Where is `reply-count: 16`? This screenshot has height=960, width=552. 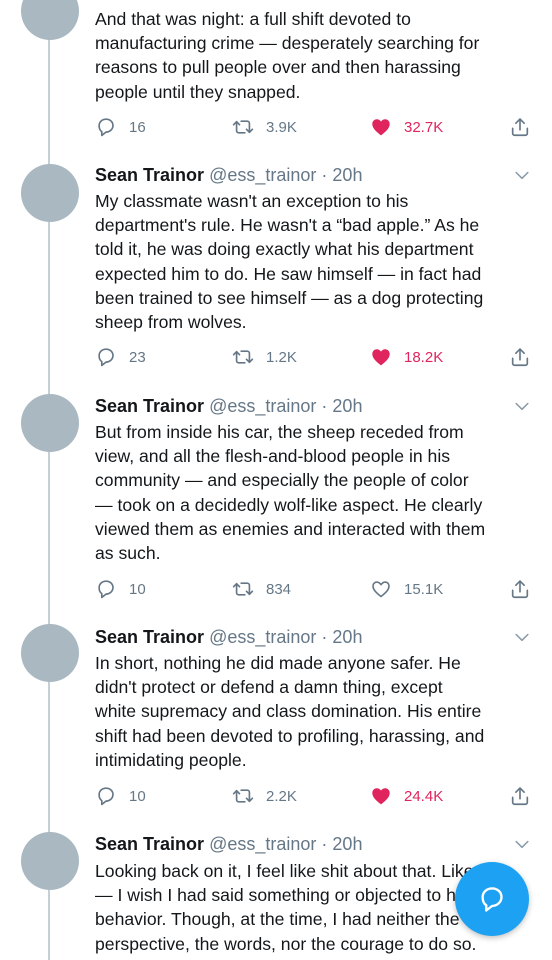
reply-count: 16 is located at coordinates (137, 127).